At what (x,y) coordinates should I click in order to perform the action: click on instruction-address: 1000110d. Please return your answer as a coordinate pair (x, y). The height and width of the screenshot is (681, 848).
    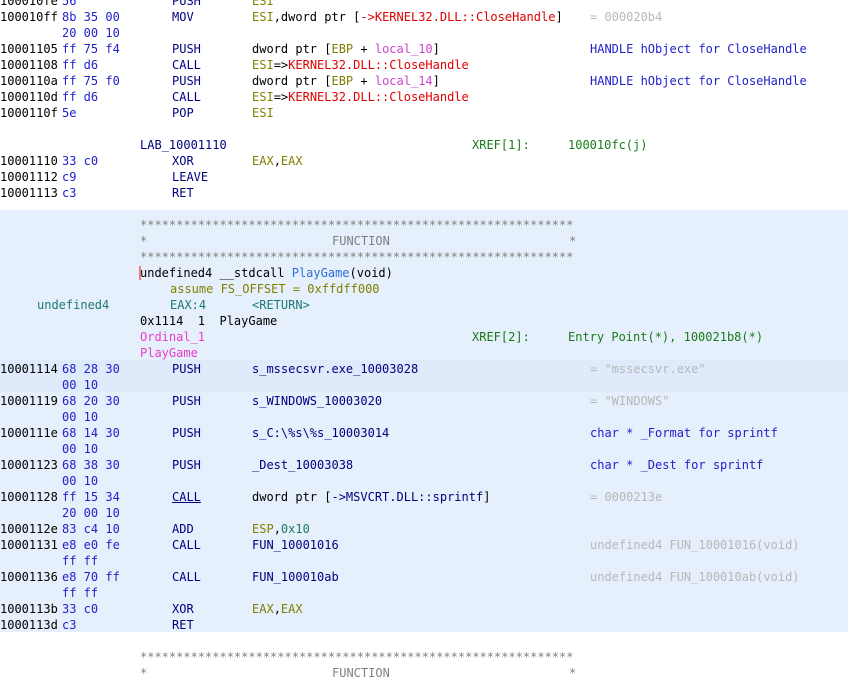
    Looking at the image, I should click on (29, 97).